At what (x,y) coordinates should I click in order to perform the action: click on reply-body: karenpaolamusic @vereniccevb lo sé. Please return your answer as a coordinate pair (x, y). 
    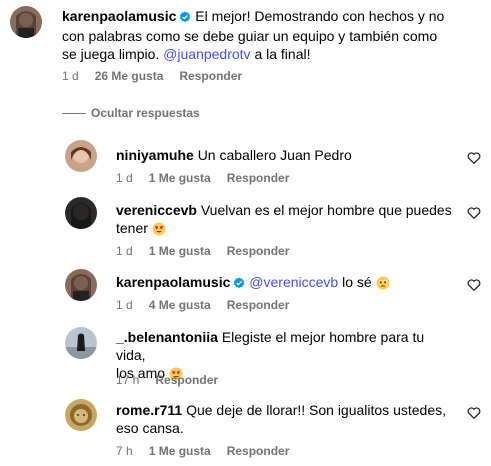
    Looking at the image, I should click on (286, 283).